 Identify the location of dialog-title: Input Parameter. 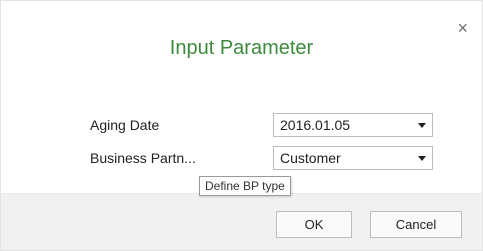
(241, 48).